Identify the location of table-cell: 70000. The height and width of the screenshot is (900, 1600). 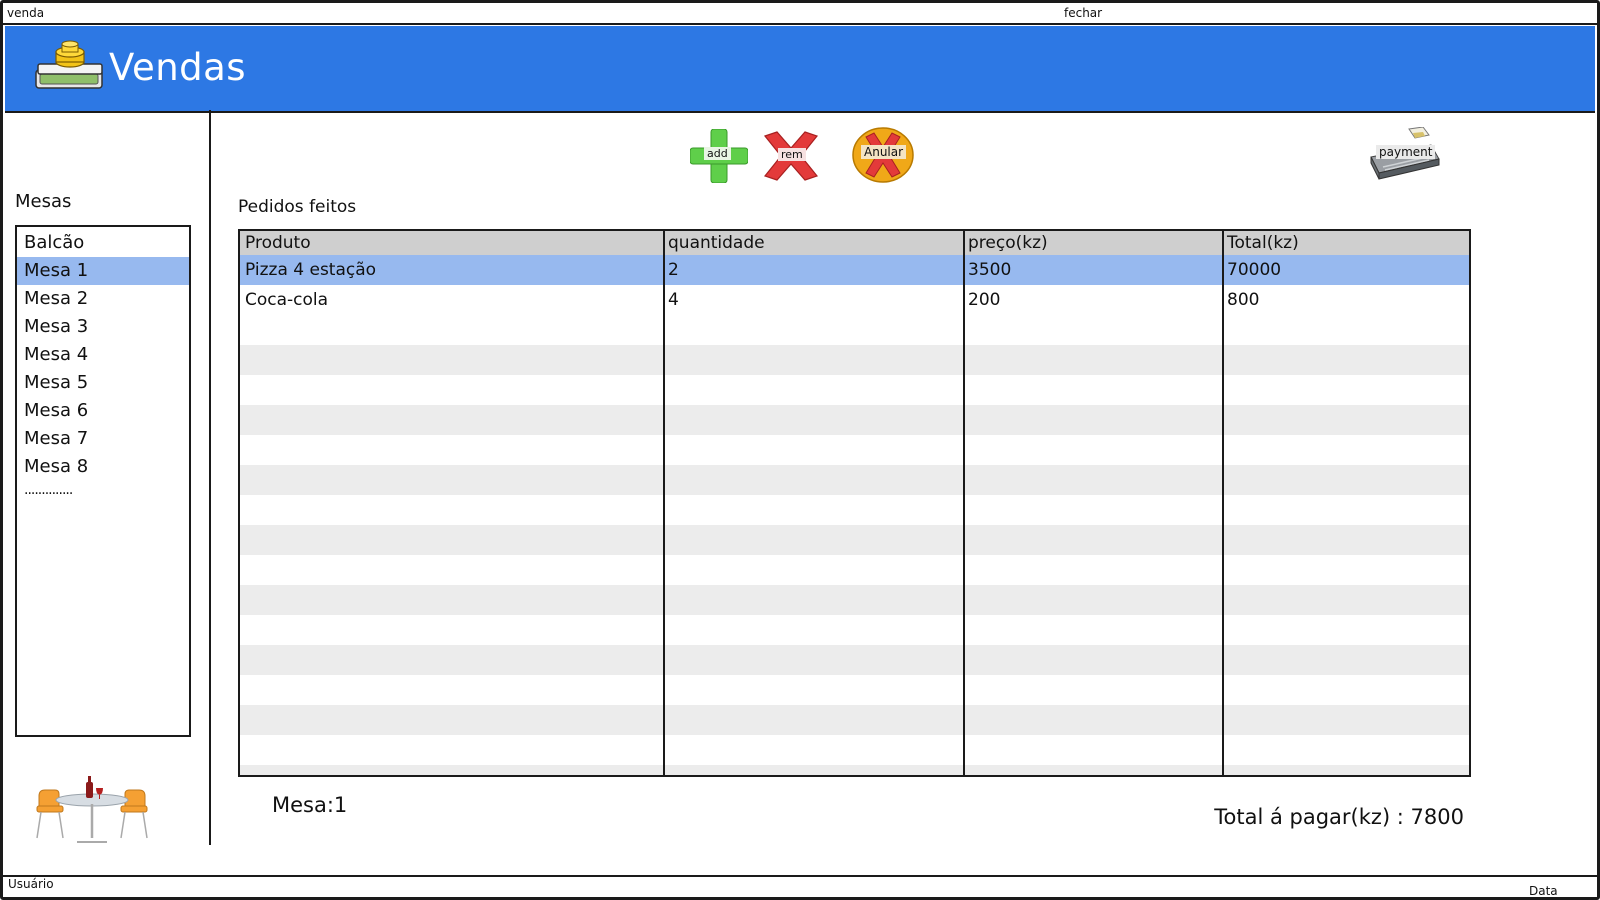
(1254, 270).